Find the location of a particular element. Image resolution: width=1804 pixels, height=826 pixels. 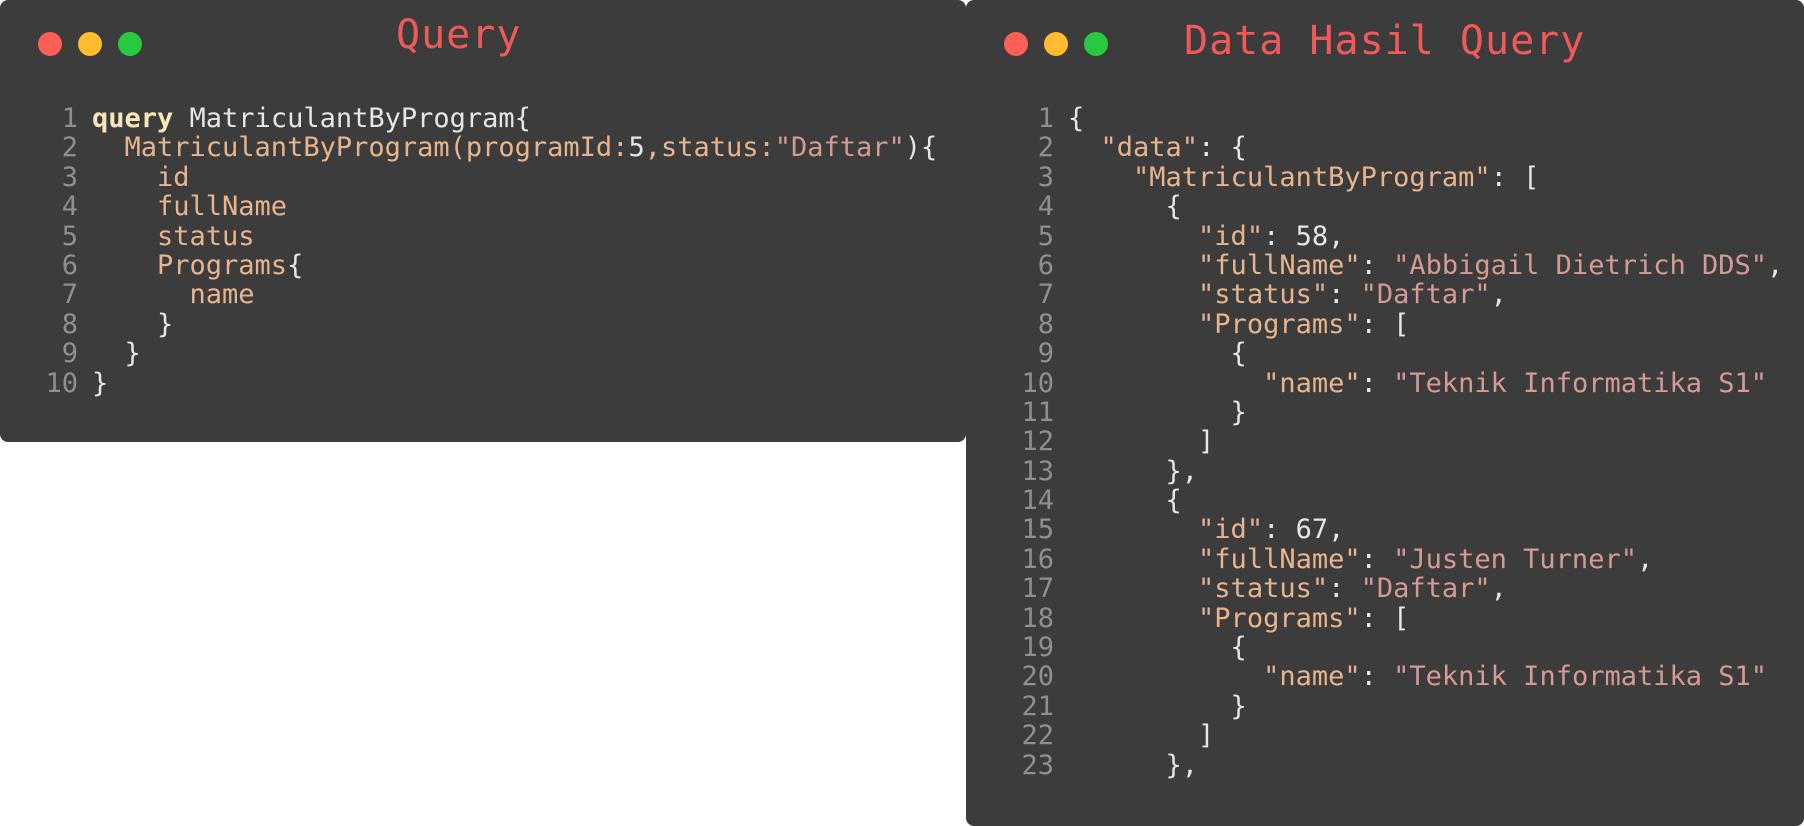

code-line: 5 "id": 58, is located at coordinates (1391, 236).